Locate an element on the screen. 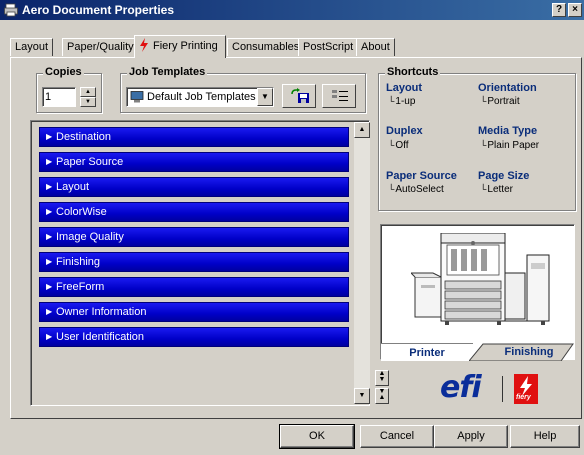  section-paper-source: ▶ Paper Source is located at coordinates (194, 162).